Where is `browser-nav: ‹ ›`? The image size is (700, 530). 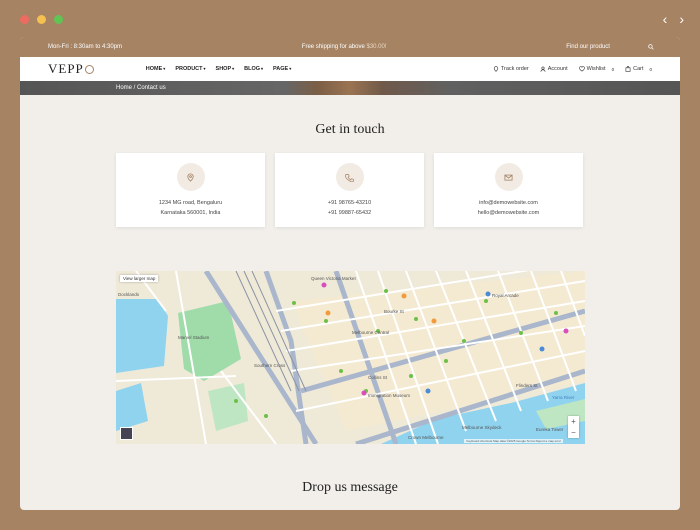 browser-nav: ‹ › is located at coordinates (673, 19).